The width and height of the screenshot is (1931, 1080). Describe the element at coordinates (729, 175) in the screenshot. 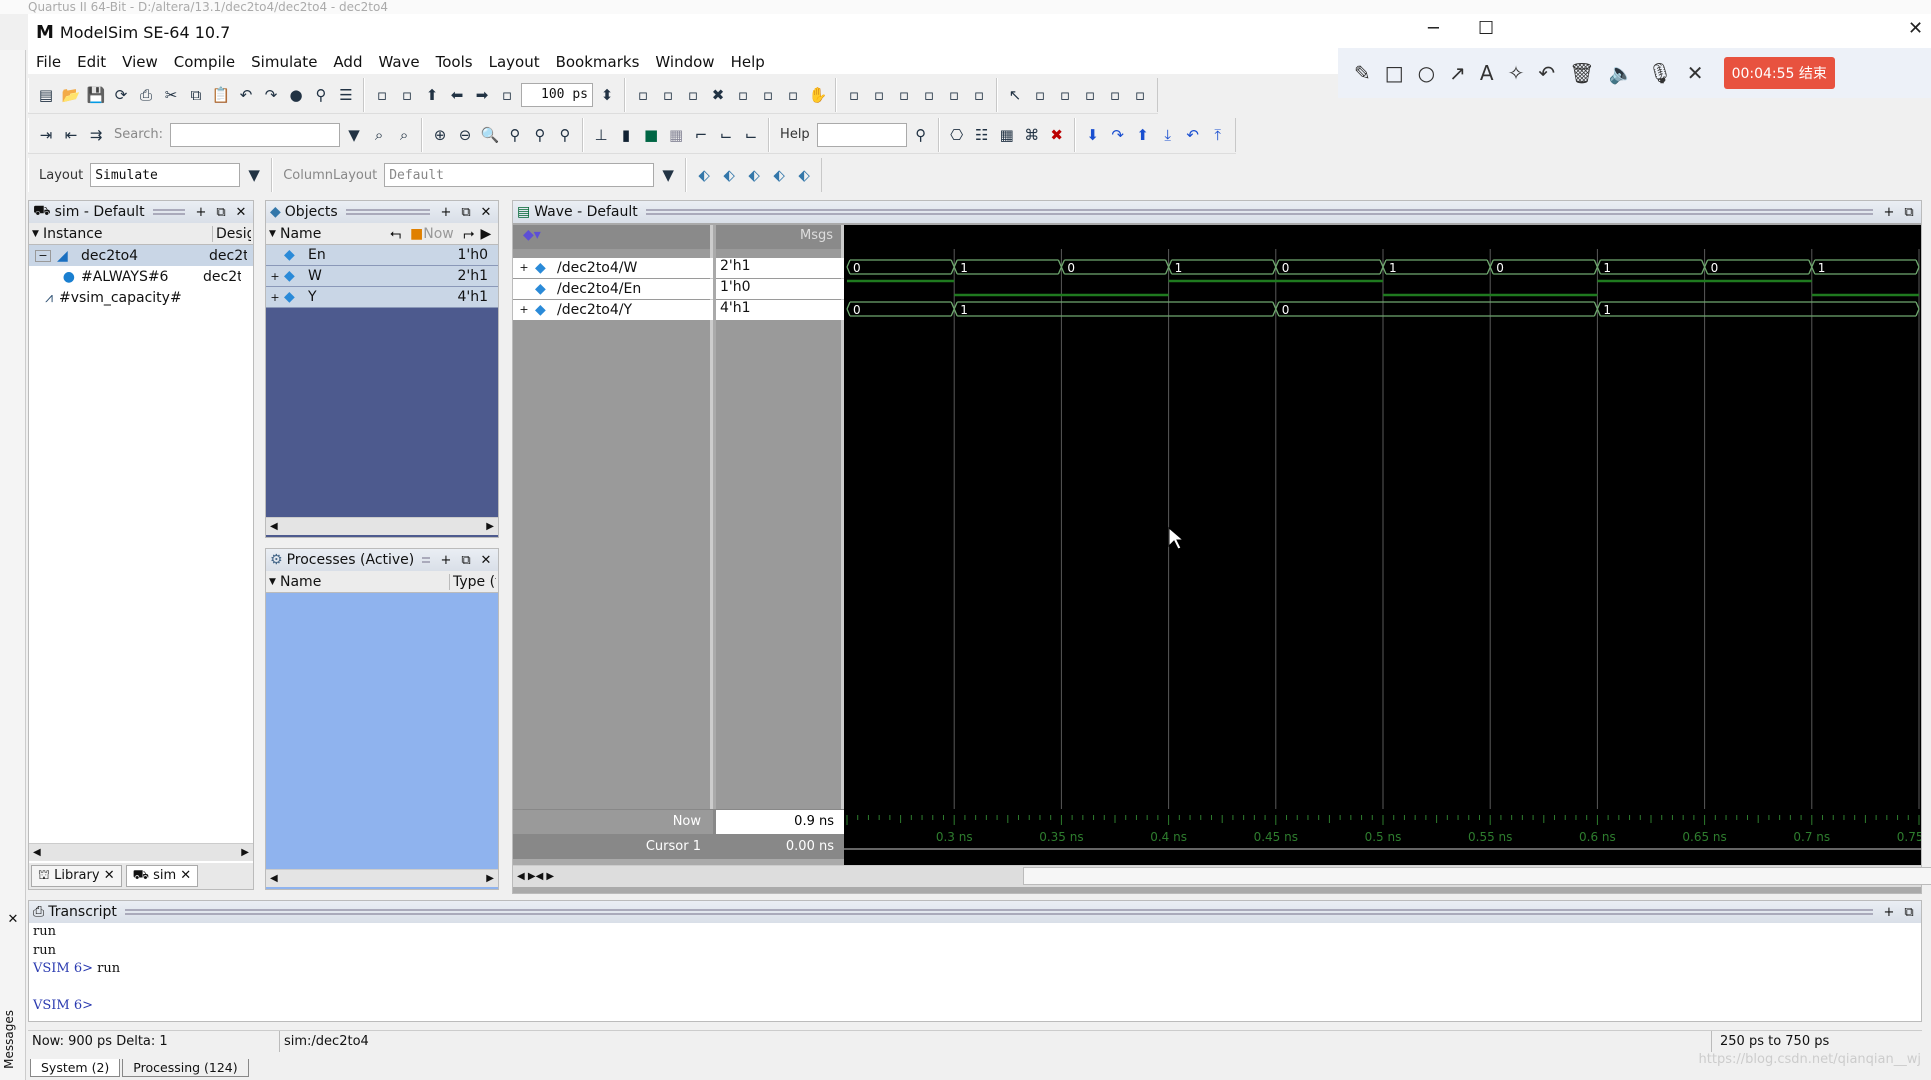

I see `add-list-icon: ⬖` at that location.